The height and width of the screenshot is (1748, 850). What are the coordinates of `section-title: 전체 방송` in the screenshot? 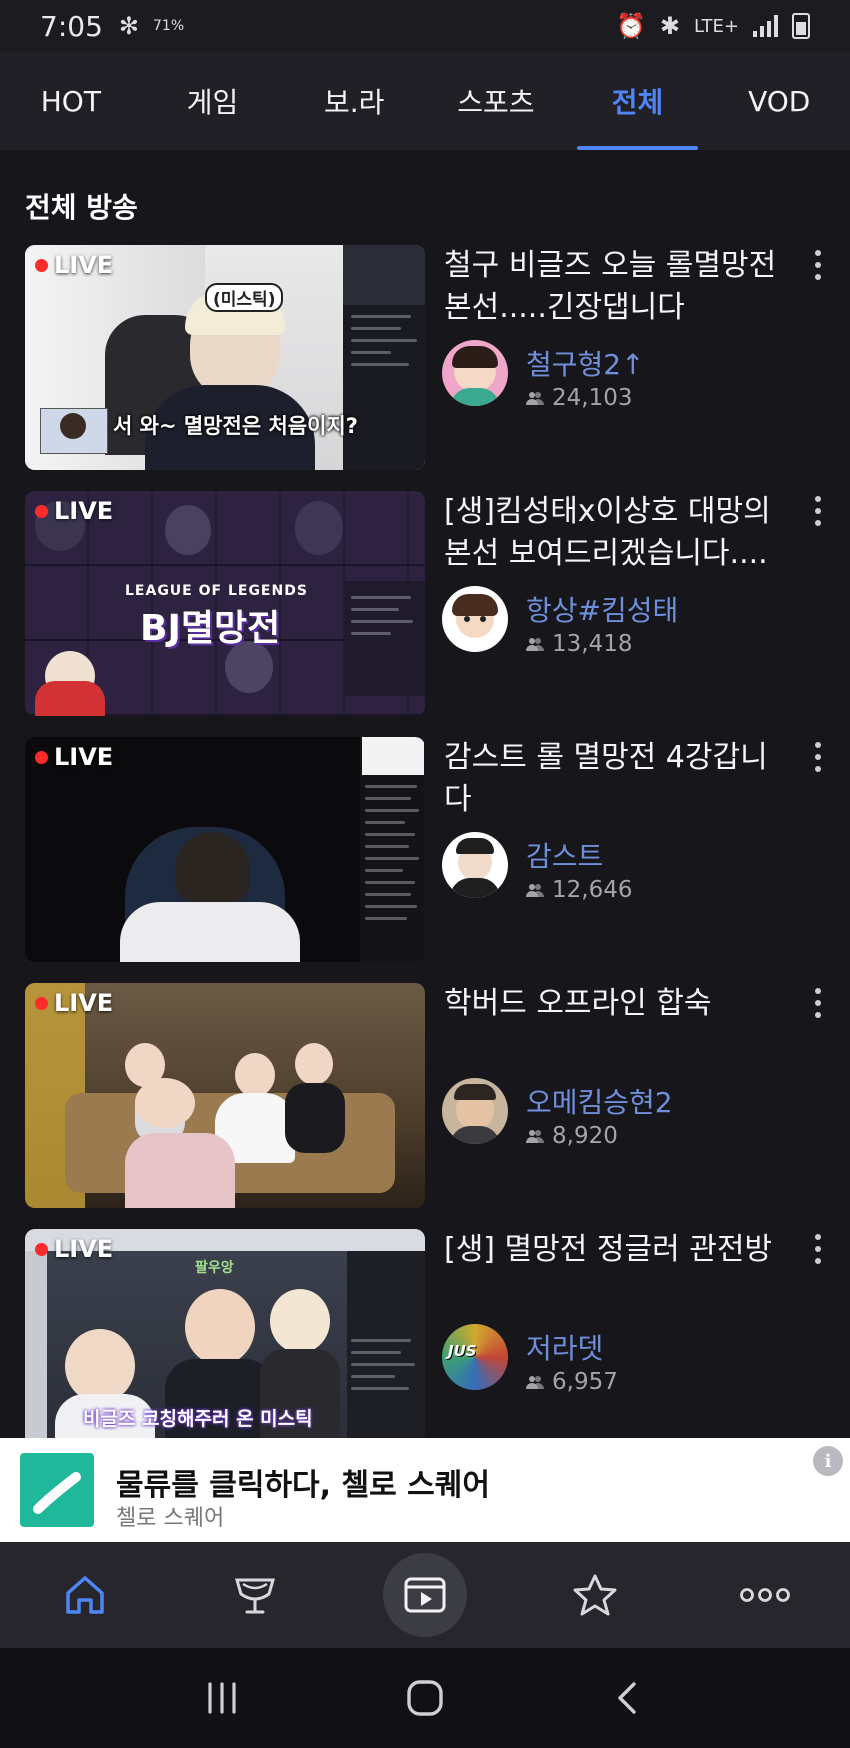 It's located at (81, 207).